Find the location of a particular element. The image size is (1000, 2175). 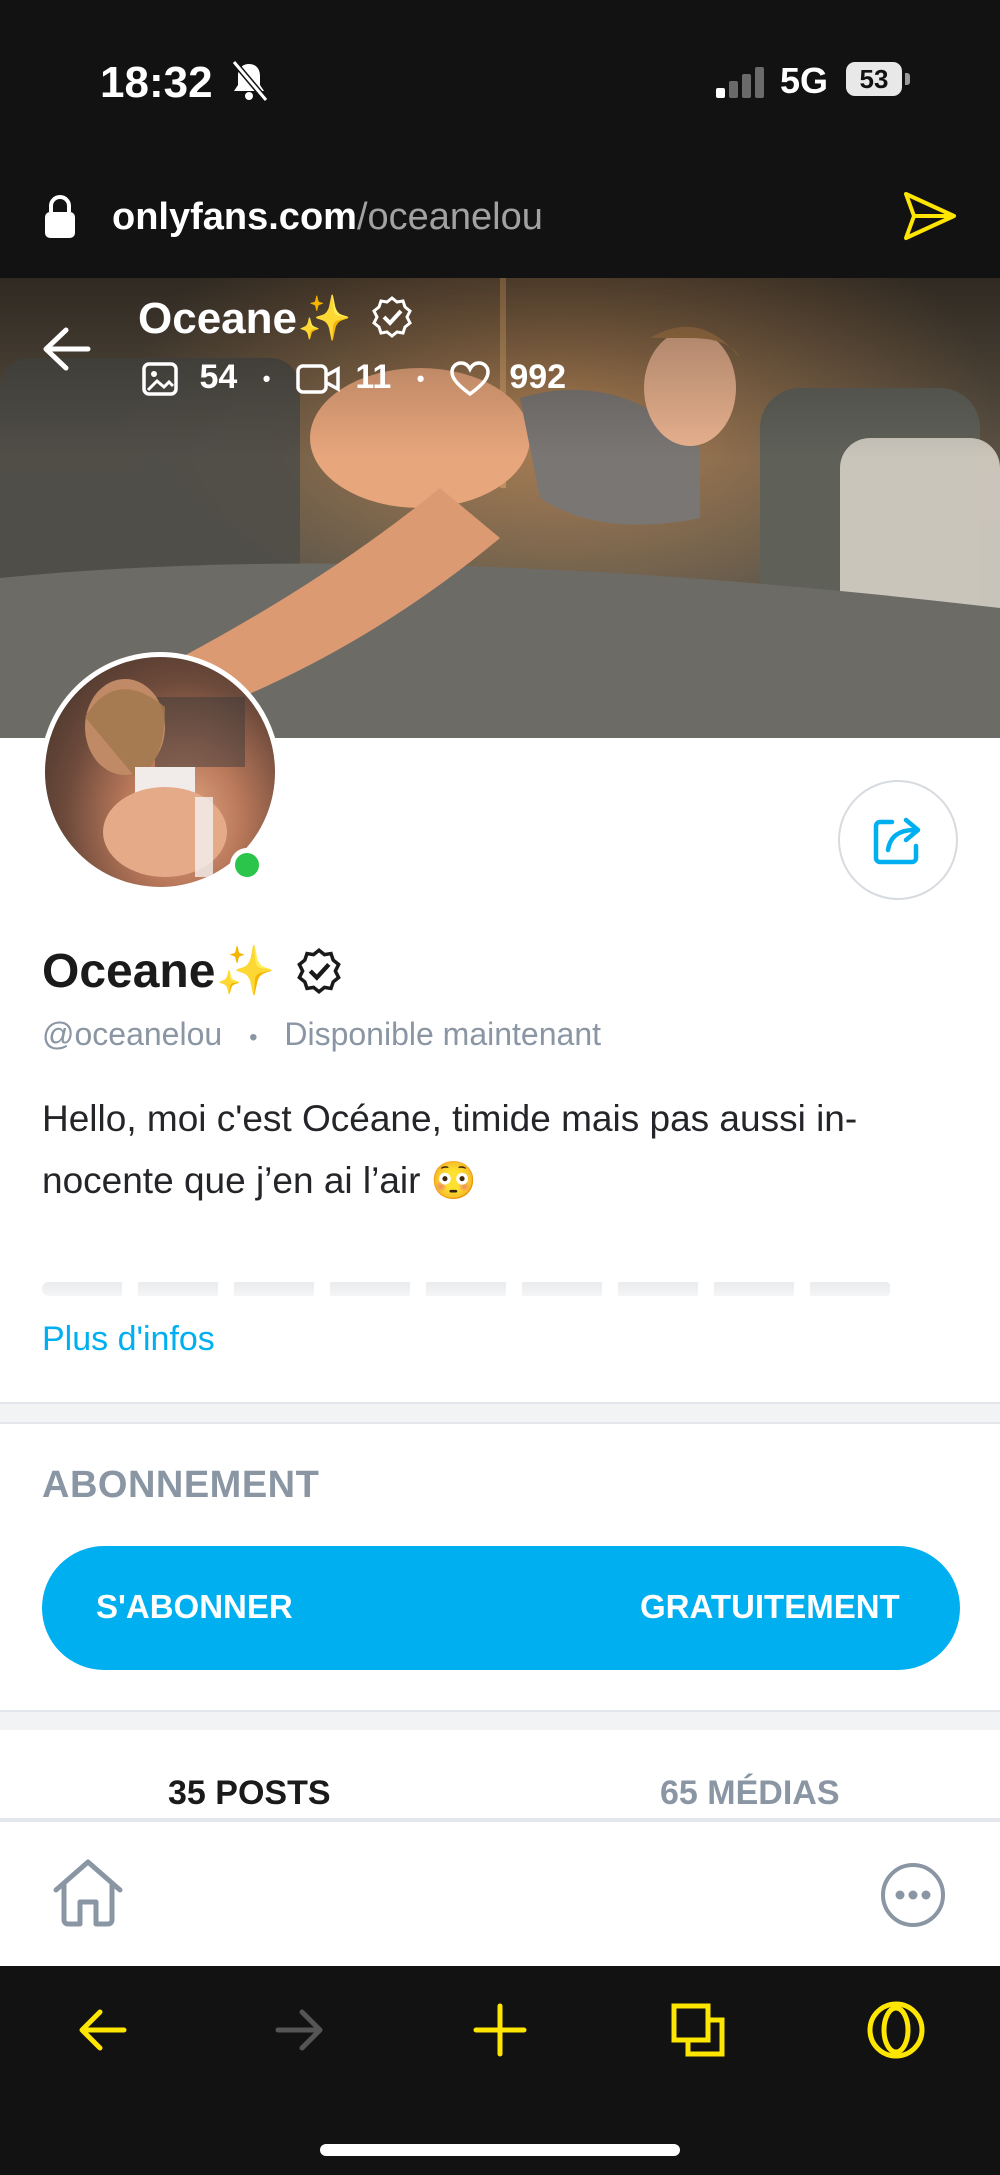

heart-icon is located at coordinates (470, 379).